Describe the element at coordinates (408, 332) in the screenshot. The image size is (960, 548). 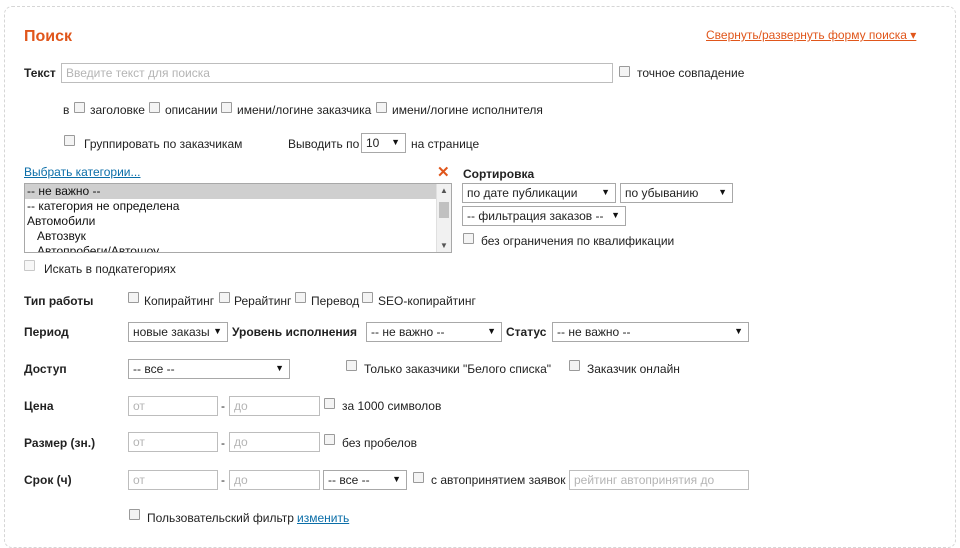
I see `level-value: -- не важно --` at that location.